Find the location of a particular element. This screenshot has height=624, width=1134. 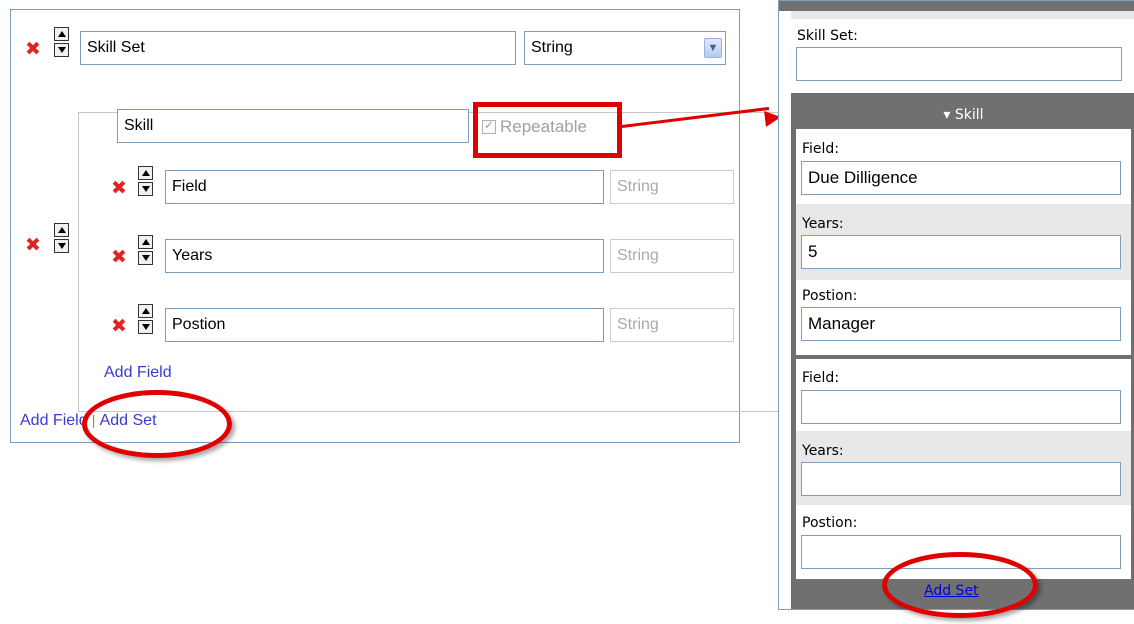

set-name-input is located at coordinates (293, 126).